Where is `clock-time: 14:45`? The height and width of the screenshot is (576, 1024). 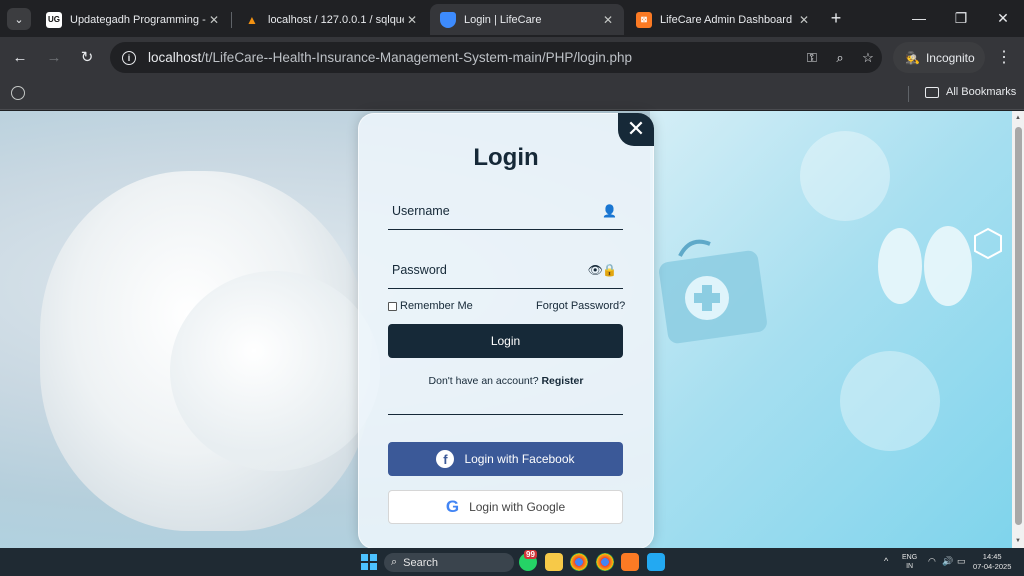 clock-time: 14:45 is located at coordinates (992, 556).